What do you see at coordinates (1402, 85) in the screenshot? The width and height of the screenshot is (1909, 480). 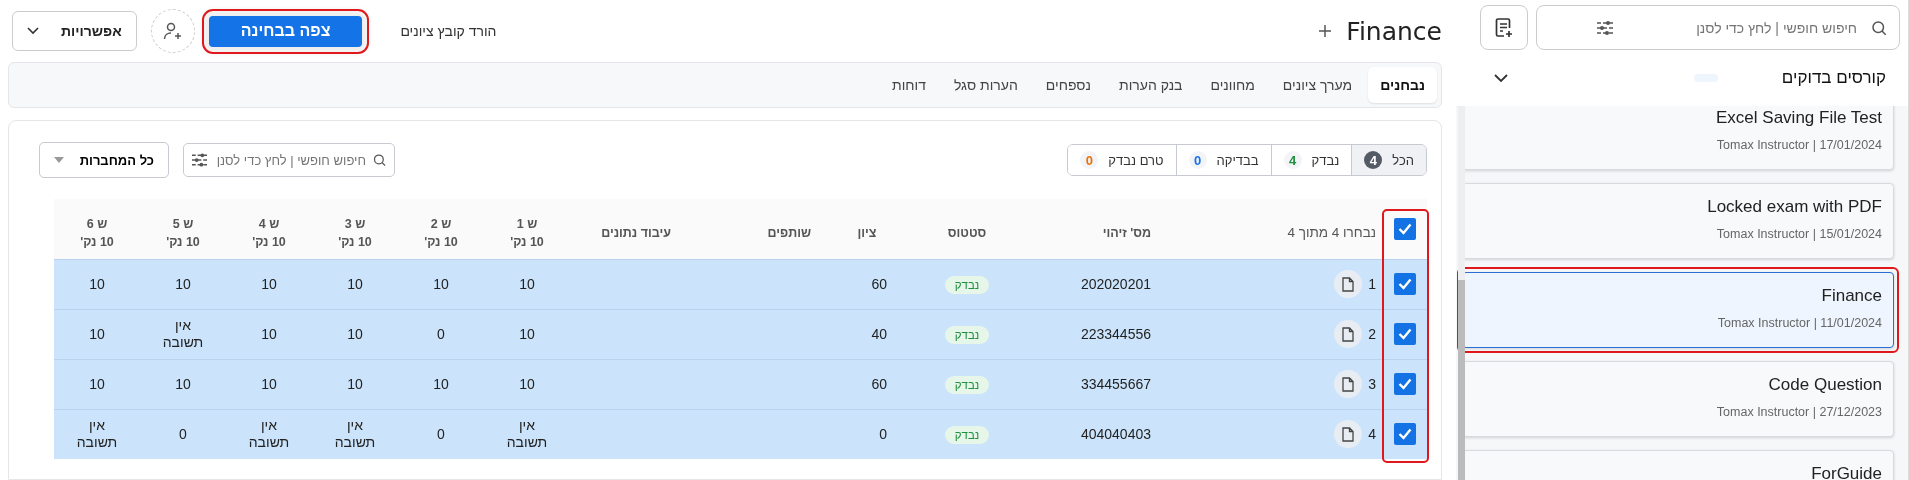 I see `tab: נבחנים` at bounding box center [1402, 85].